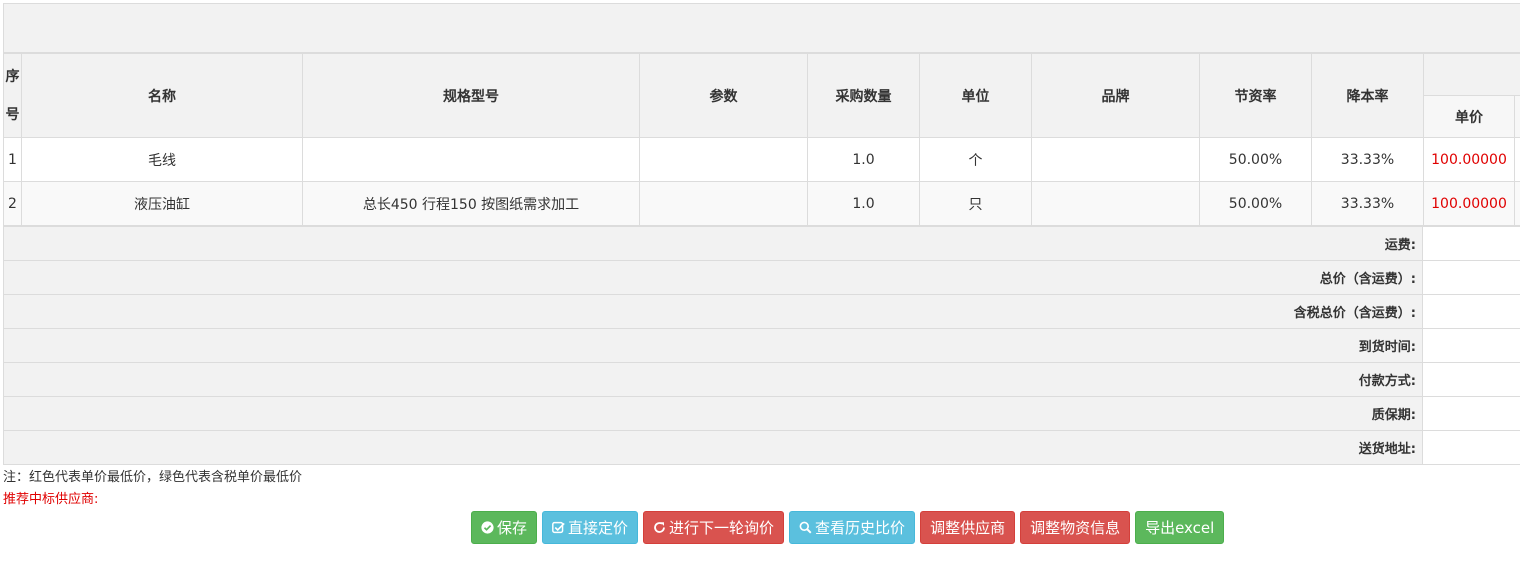 Image resolution: width=1520 pixels, height=562 pixels. Describe the element at coordinates (12, 159) in the screenshot. I see `cell-seq: 1` at that location.